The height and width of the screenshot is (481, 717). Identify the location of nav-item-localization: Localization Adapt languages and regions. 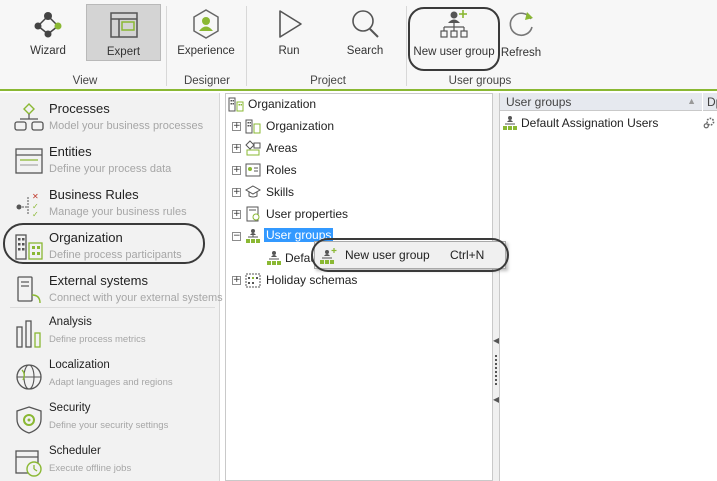
(114, 379).